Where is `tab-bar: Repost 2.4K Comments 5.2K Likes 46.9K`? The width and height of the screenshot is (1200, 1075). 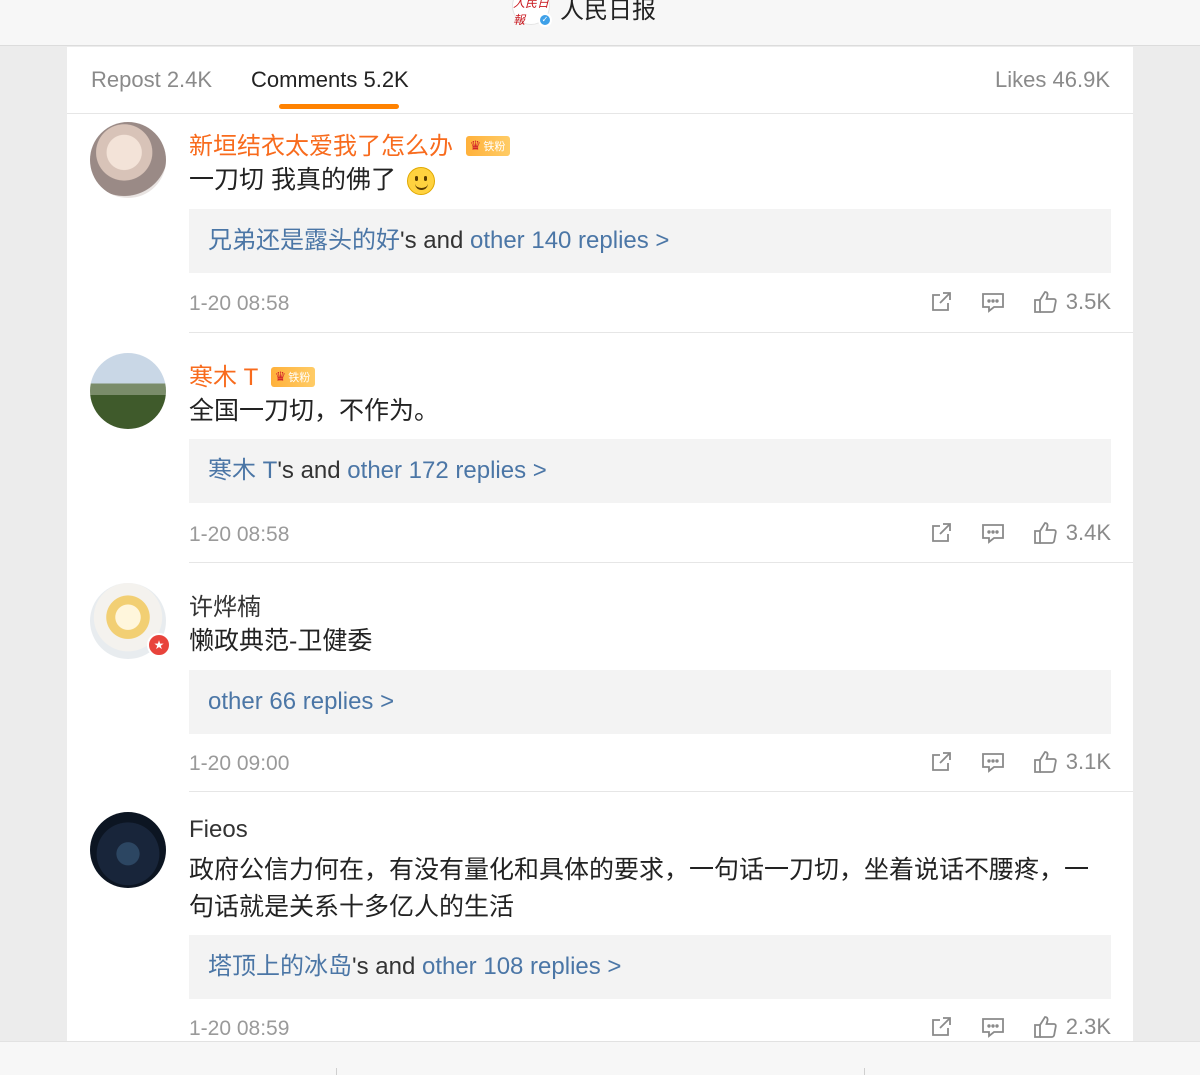
tab-bar: Repost 2.4K Comments 5.2K Likes 46.9K is located at coordinates (600, 80).